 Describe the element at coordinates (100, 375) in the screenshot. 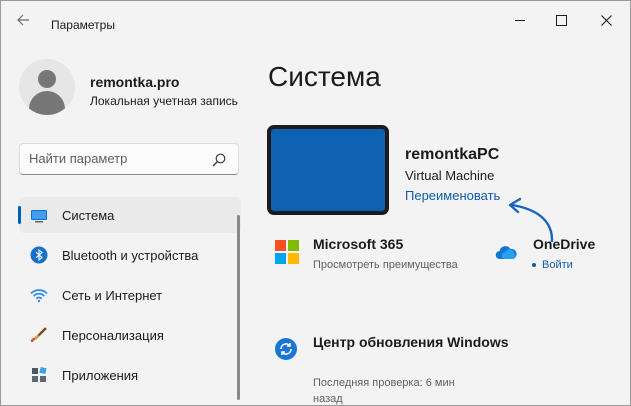

I see `sidebar-item-label: Приложения` at that location.